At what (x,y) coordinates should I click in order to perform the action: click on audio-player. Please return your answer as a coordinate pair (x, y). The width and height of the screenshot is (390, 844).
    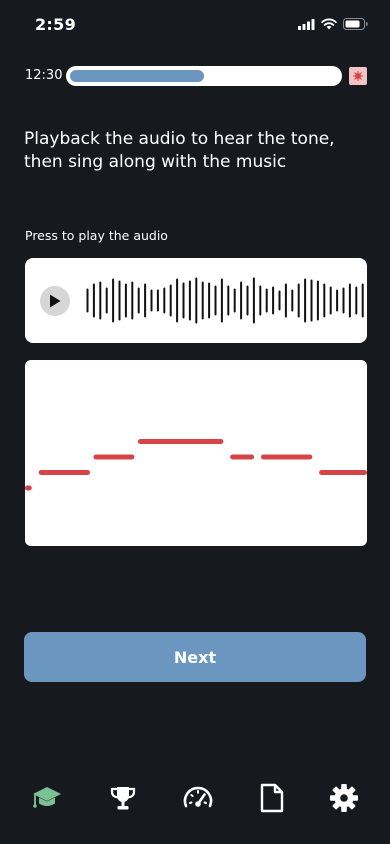
    Looking at the image, I should click on (196, 300).